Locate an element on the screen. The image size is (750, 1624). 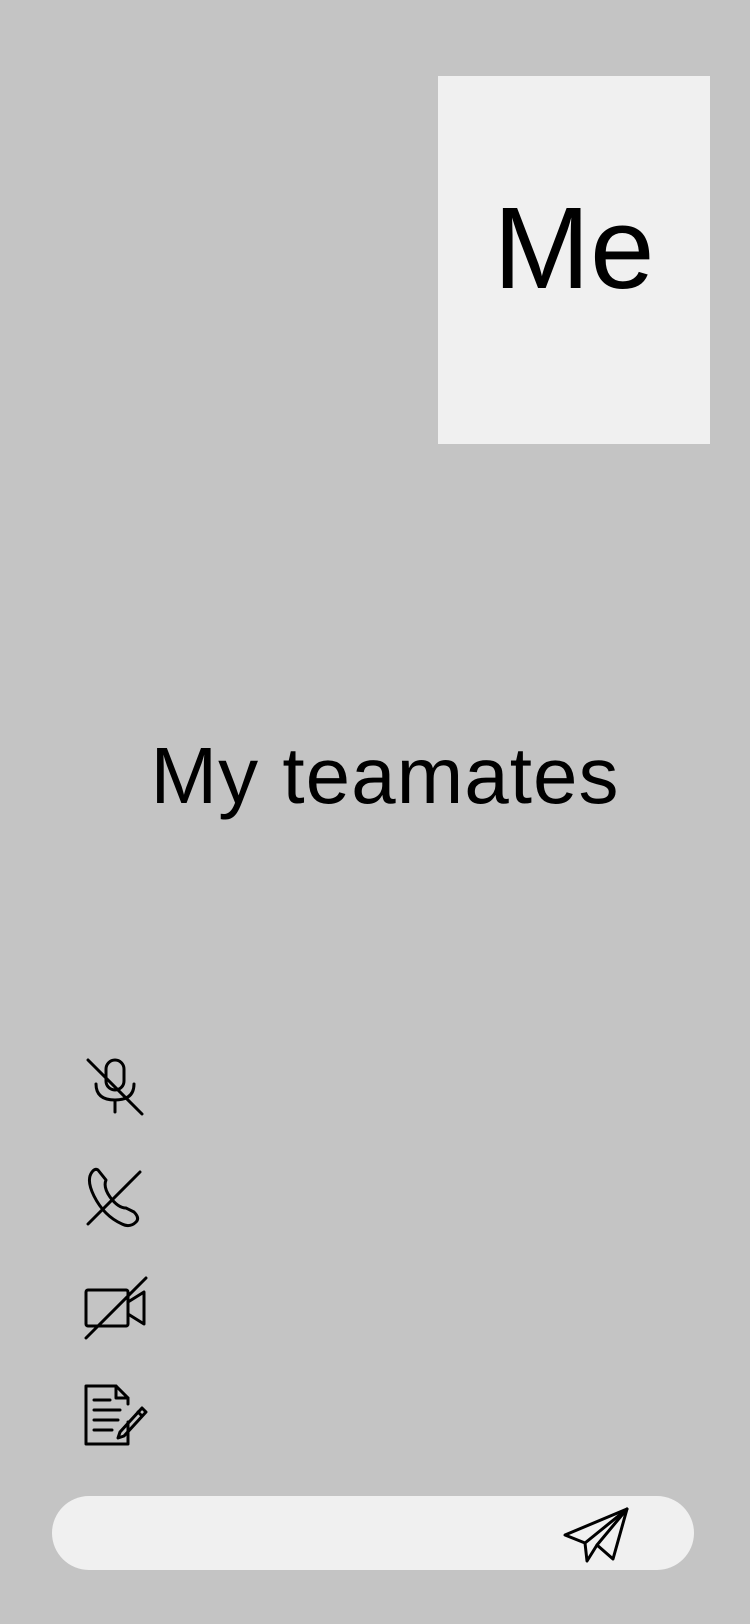
send-button is located at coordinates (597, 1534).